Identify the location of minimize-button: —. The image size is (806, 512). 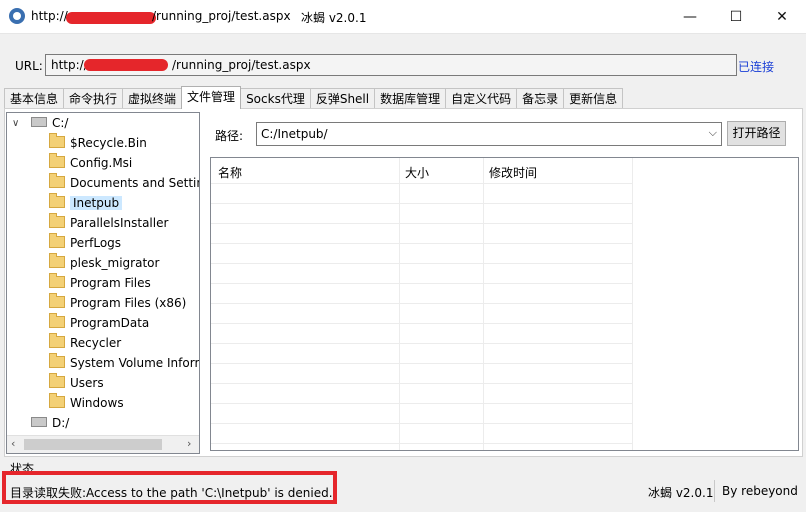
(690, 16).